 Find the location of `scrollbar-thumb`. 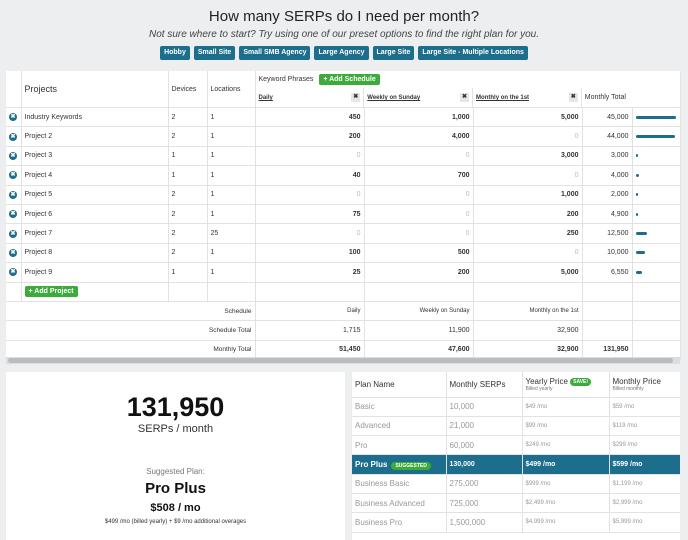

scrollbar-thumb is located at coordinates (340, 360).